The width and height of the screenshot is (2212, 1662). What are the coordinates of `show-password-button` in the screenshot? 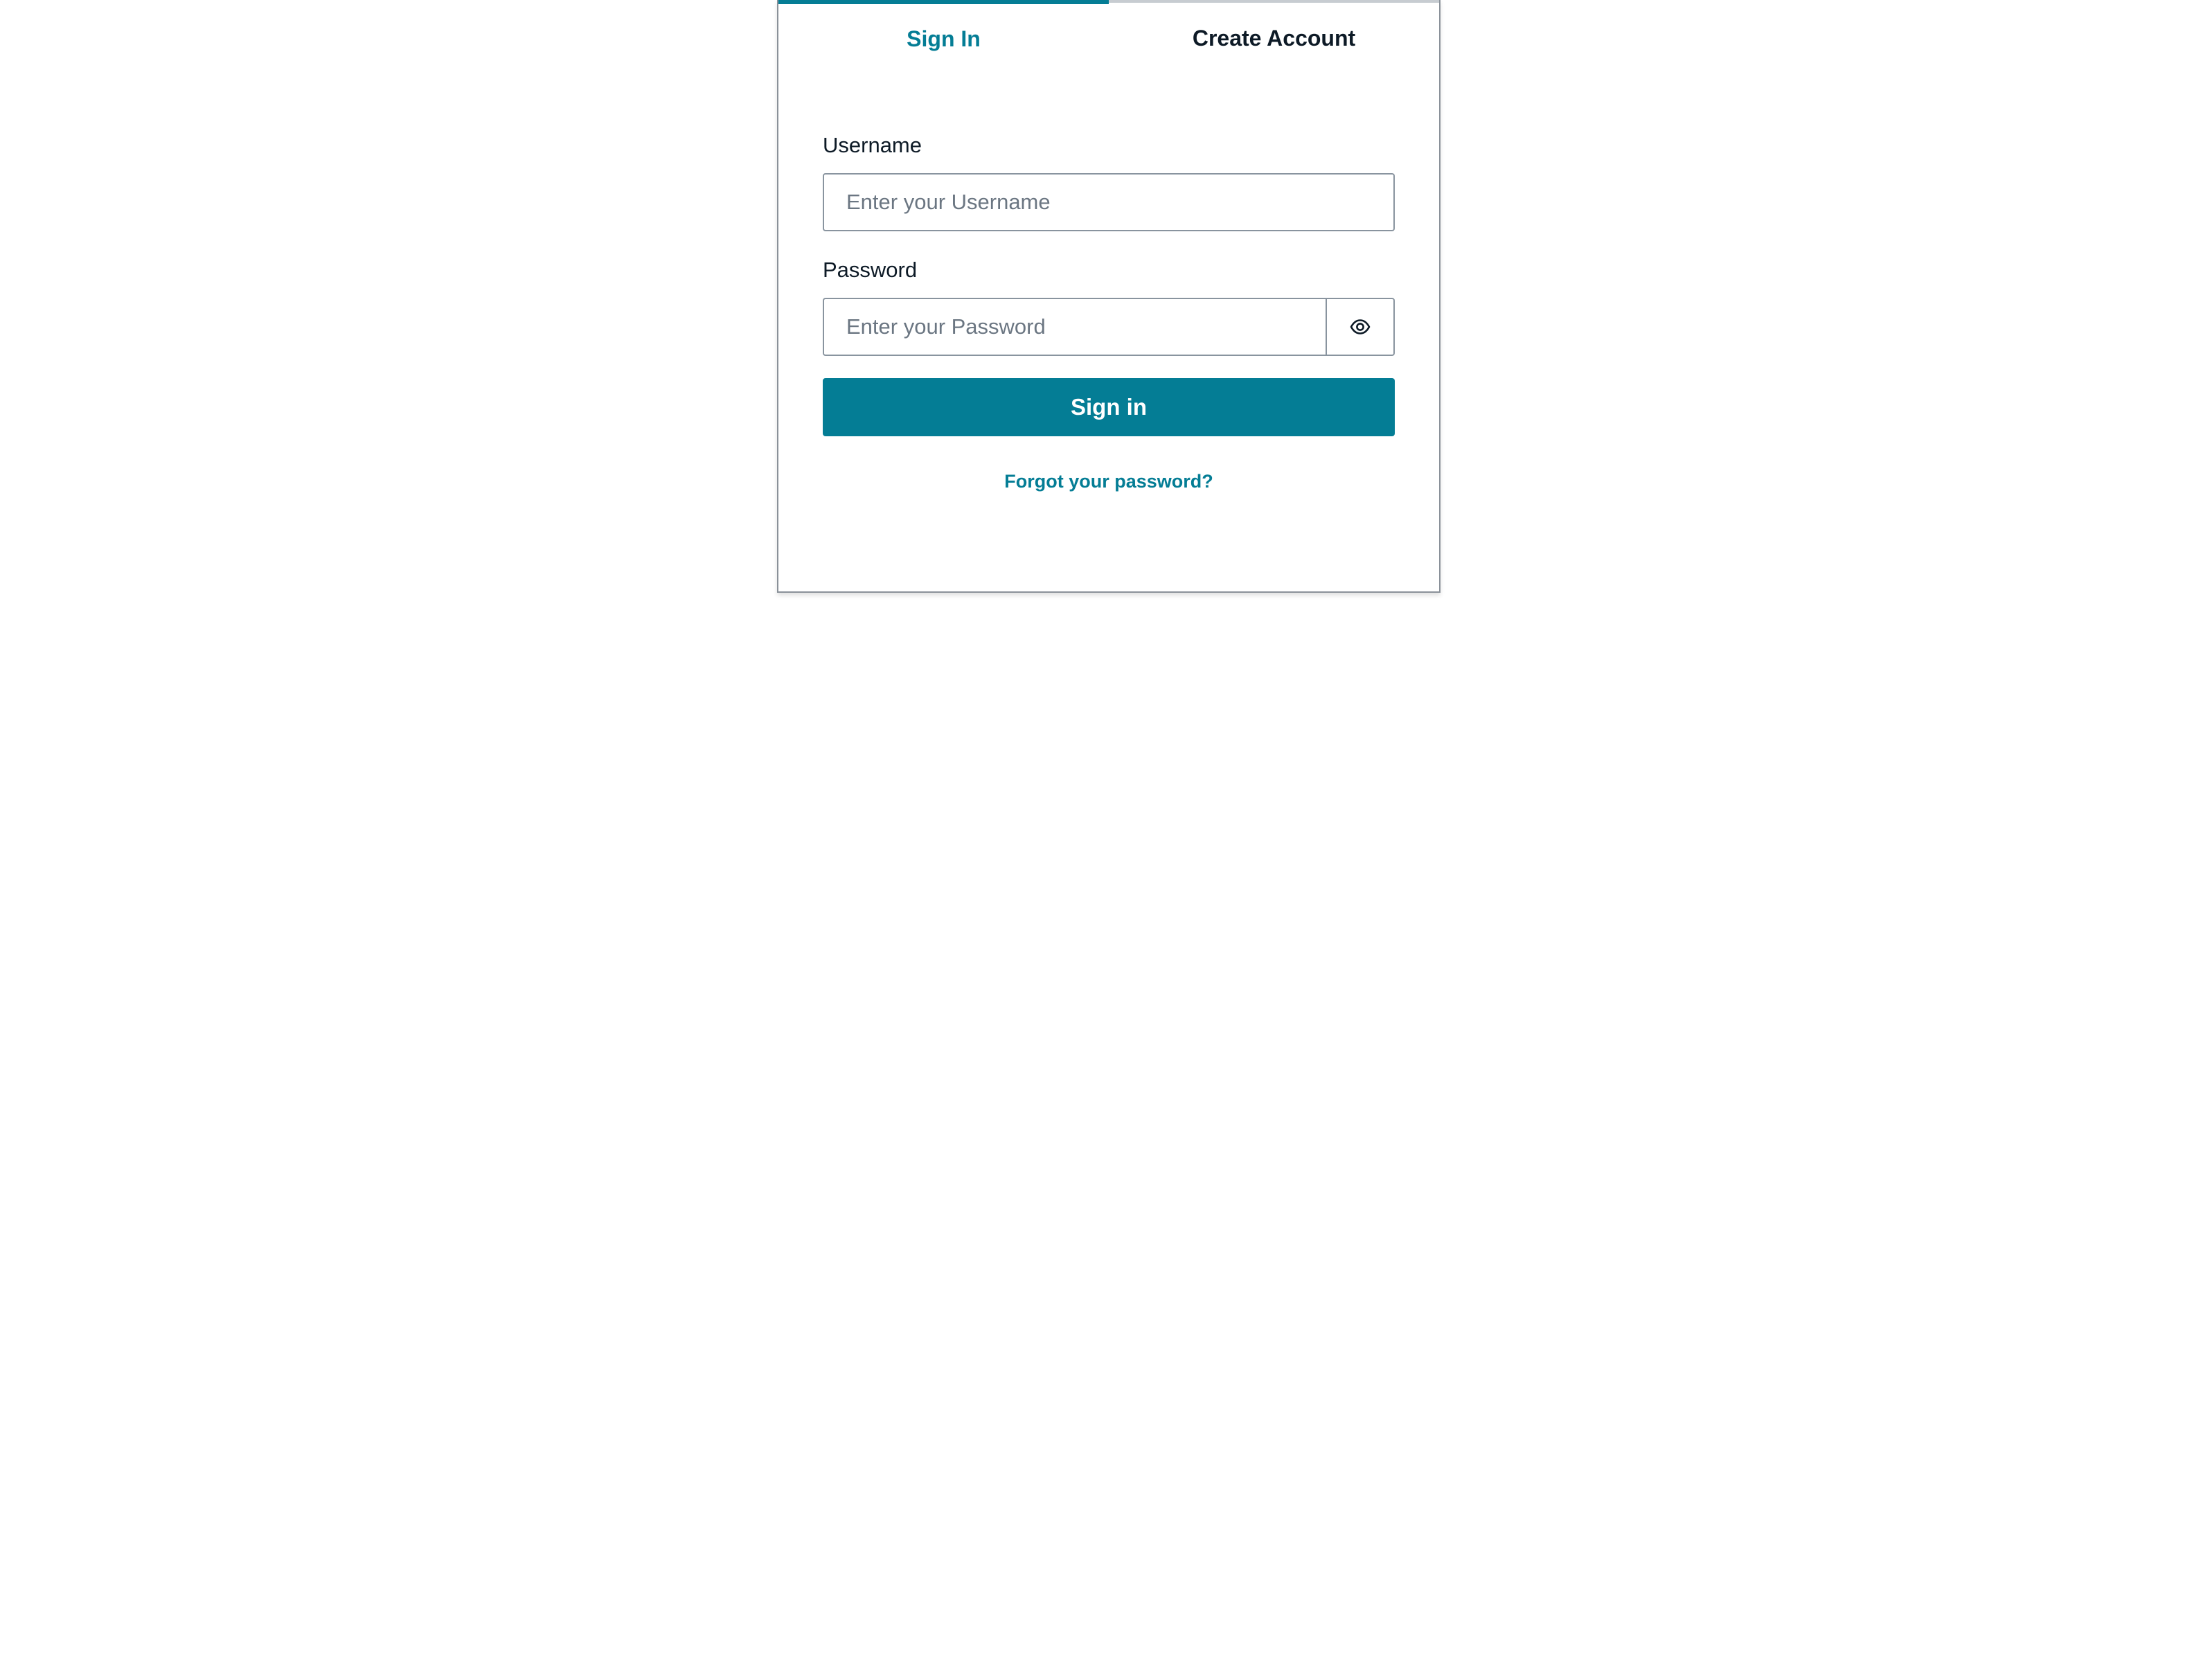 It's located at (1360, 327).